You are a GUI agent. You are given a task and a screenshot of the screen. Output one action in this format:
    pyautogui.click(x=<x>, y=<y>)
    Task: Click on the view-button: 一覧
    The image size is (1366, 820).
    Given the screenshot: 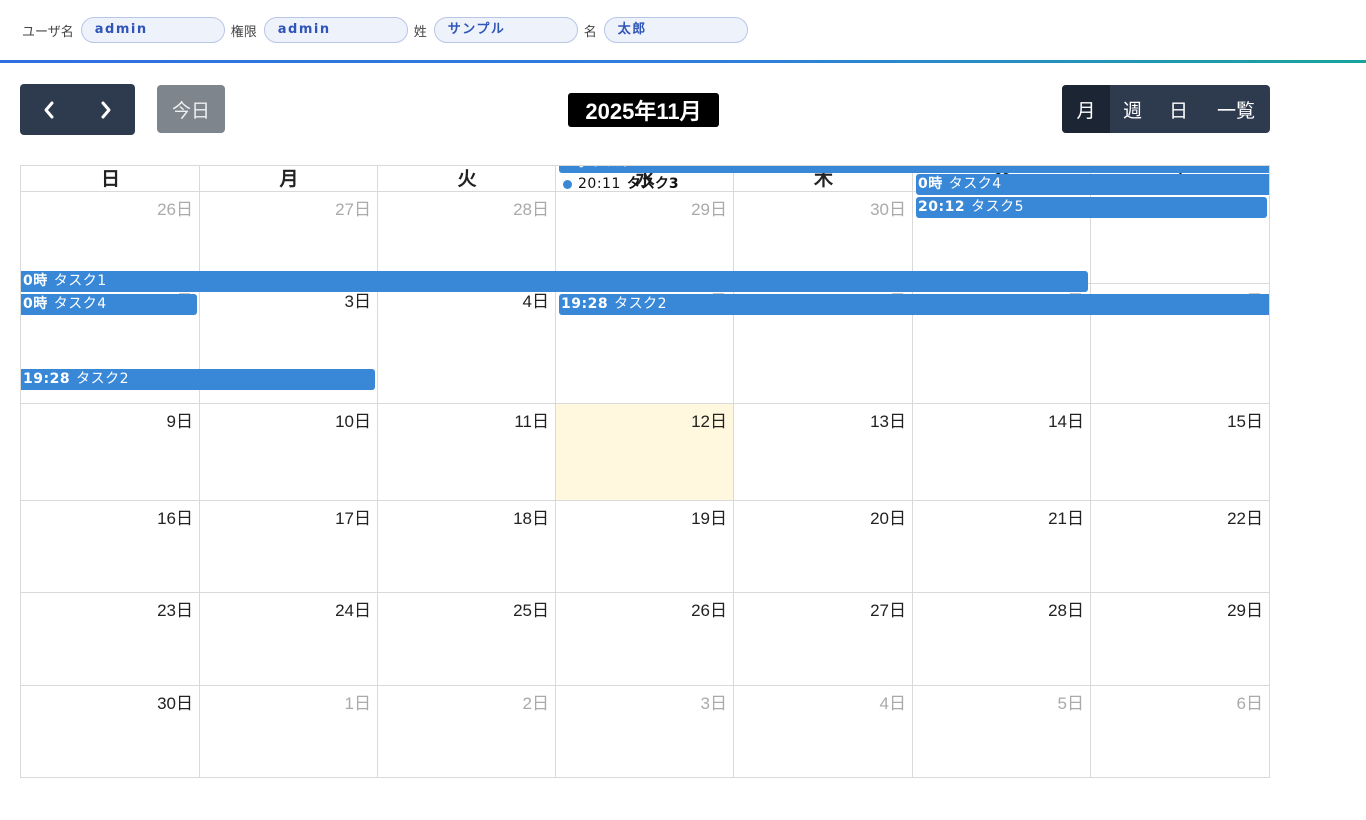 What is the action you would take?
    pyautogui.click(x=1236, y=109)
    